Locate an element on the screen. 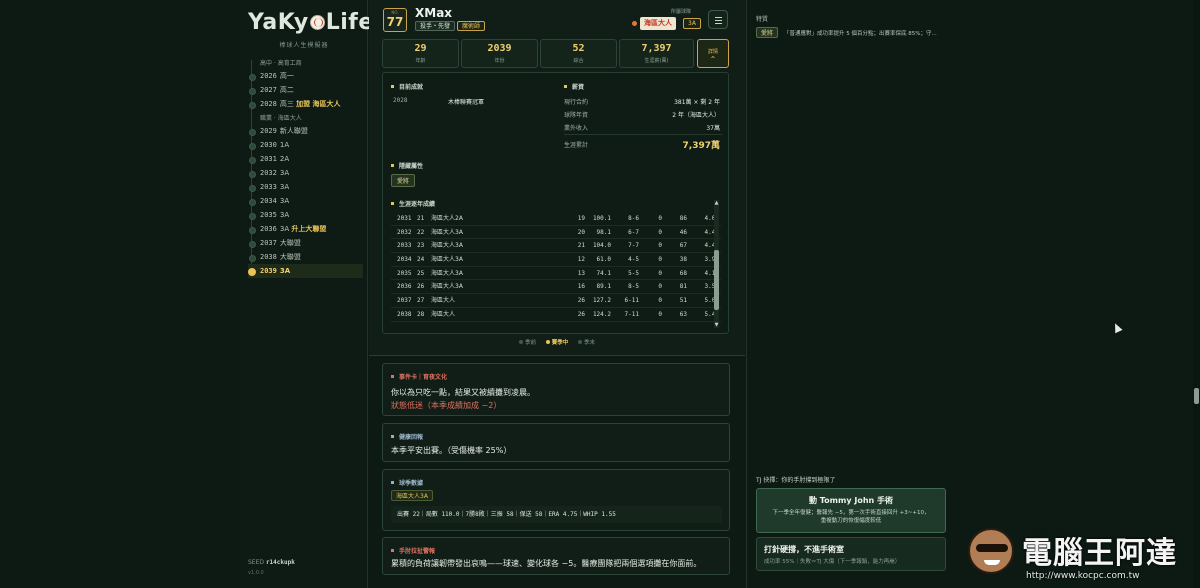  mouse-cursor-icon is located at coordinates (1117, 327).